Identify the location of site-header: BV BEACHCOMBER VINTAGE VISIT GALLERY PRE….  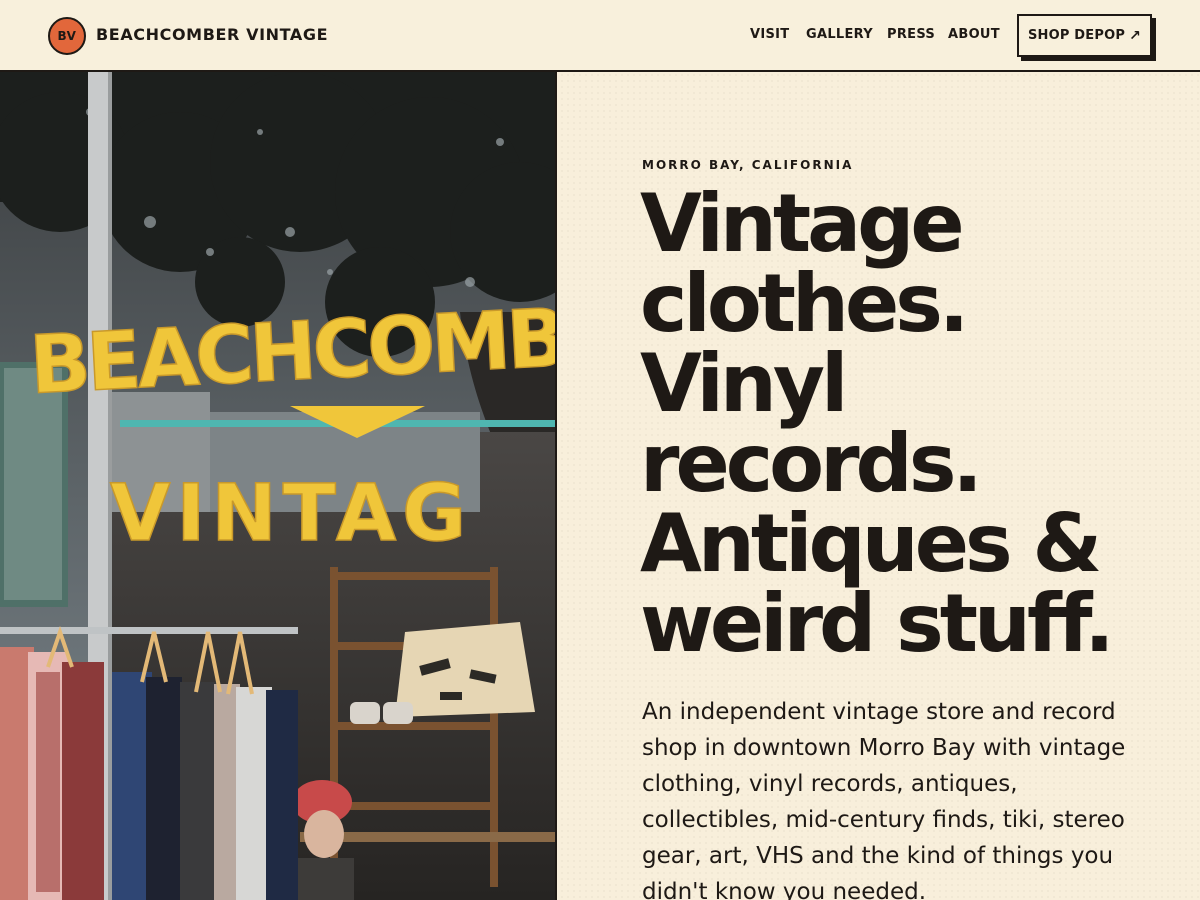
(600, 36).